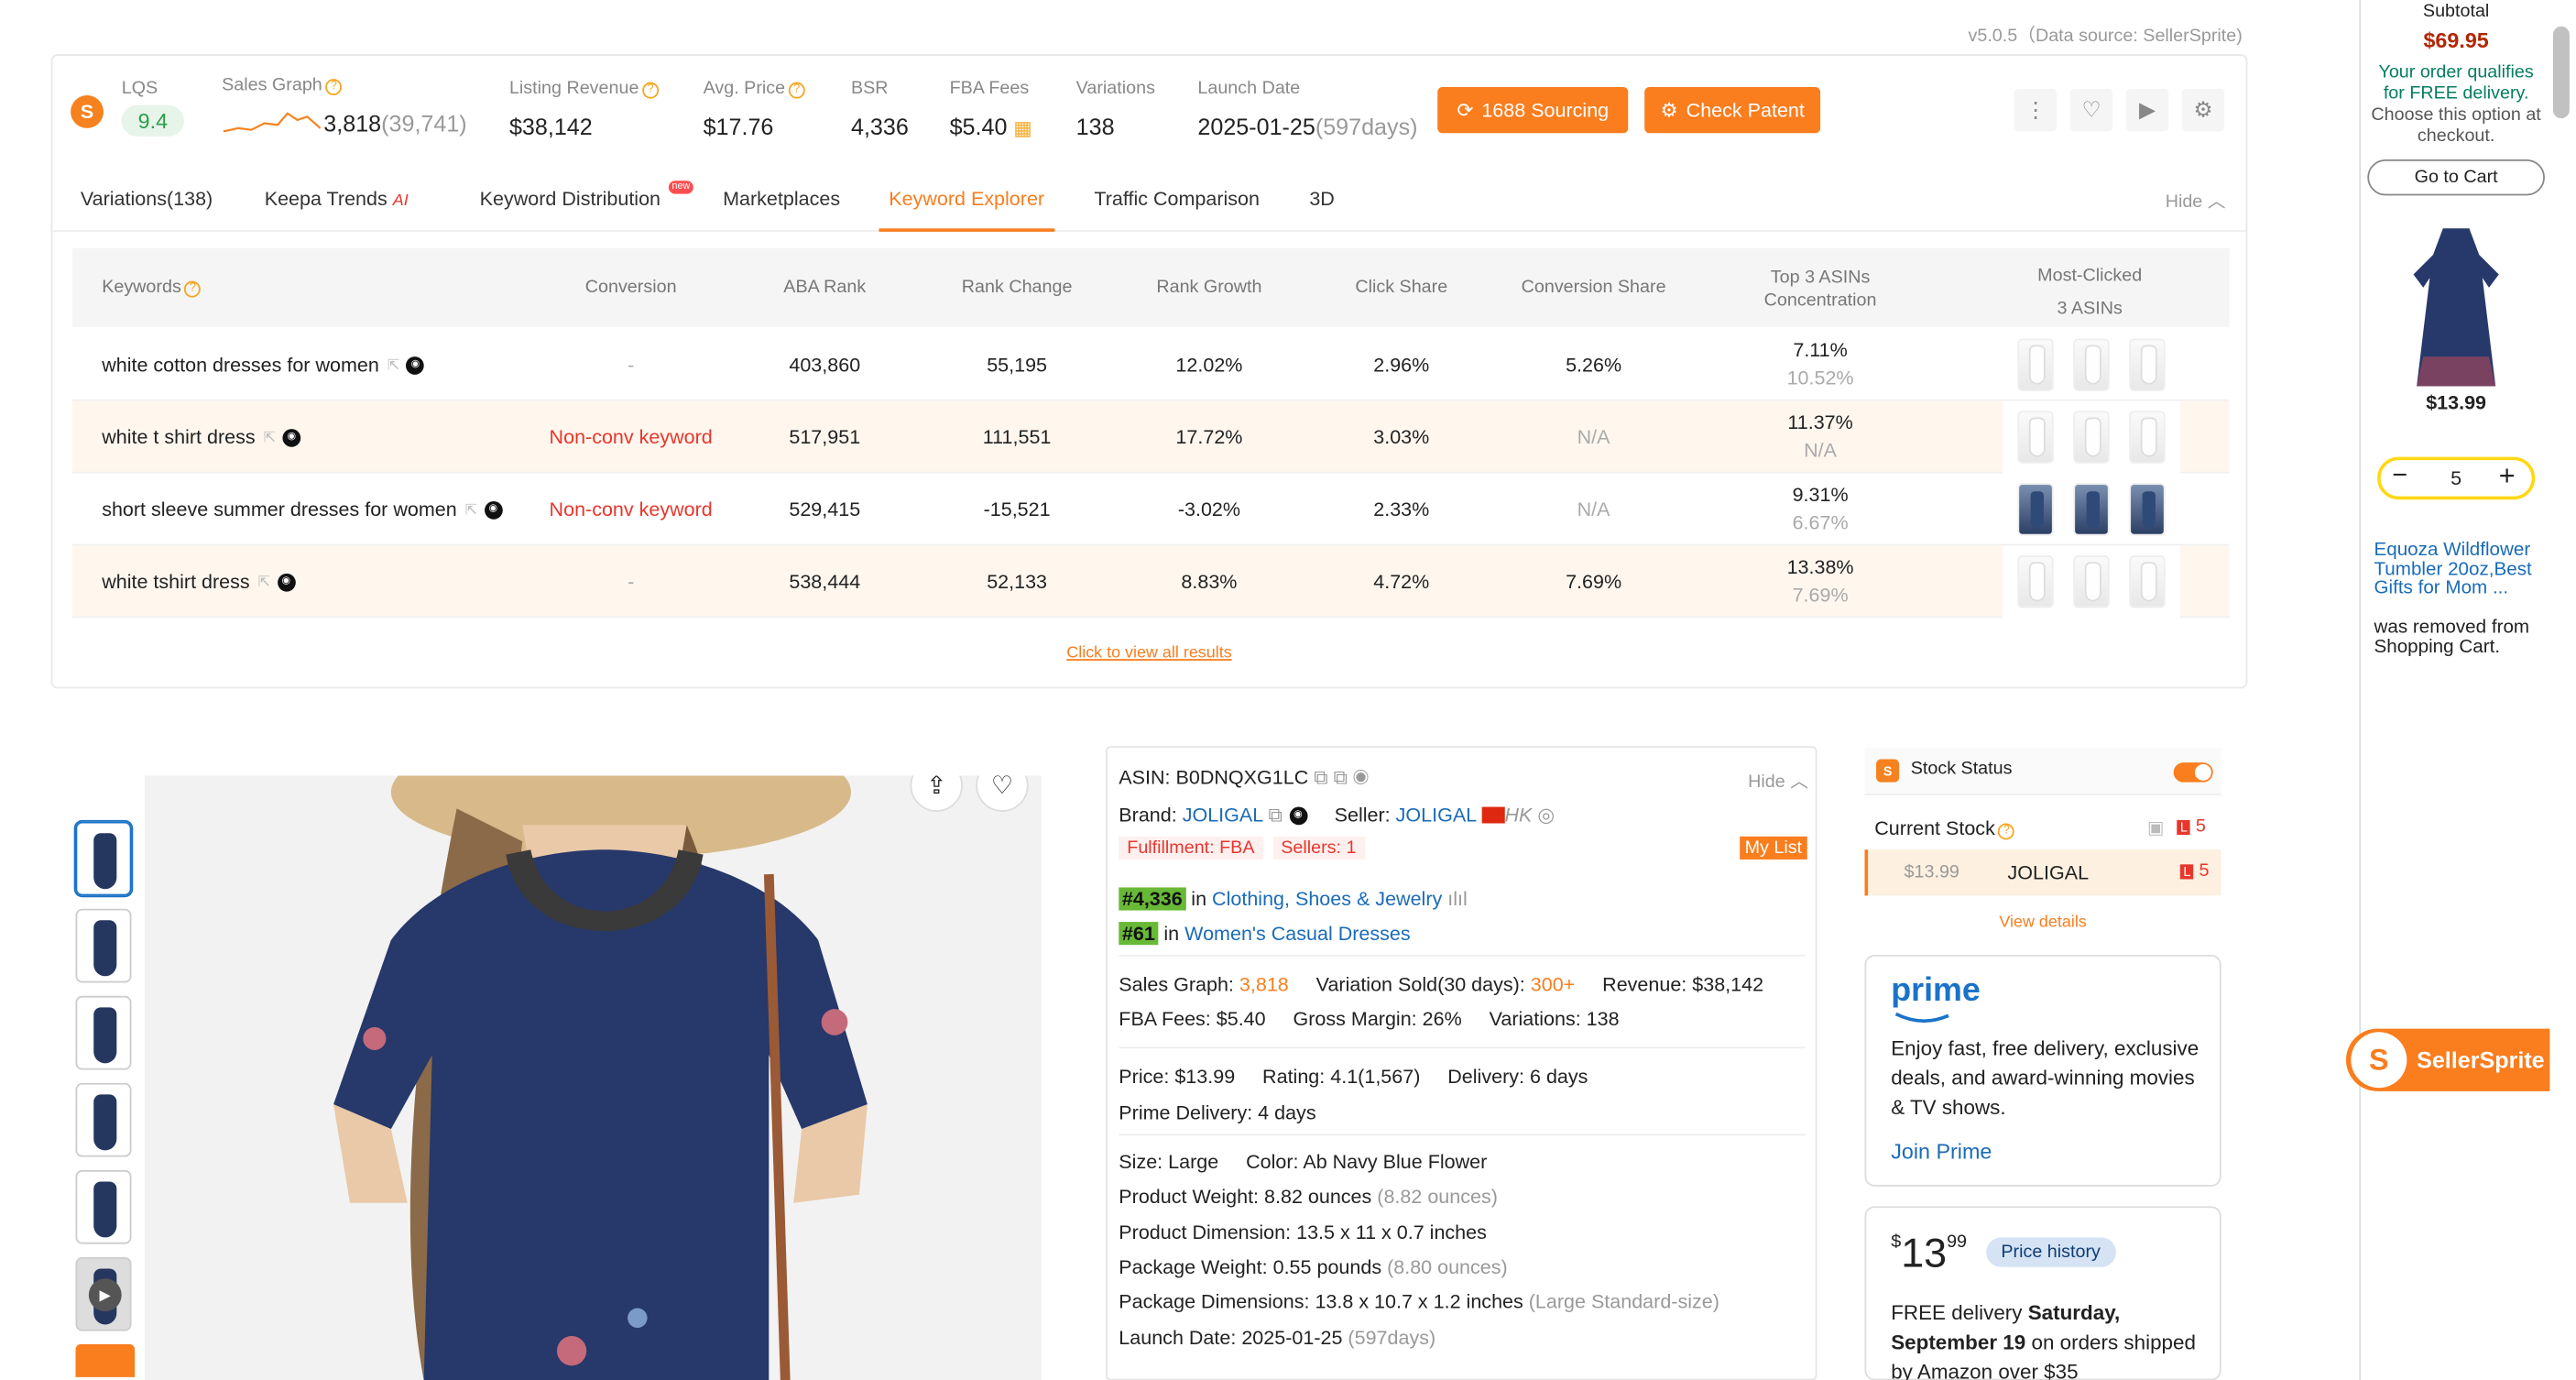  Describe the element at coordinates (2561, 72) in the screenshot. I see `scrollbar-thumb` at that location.